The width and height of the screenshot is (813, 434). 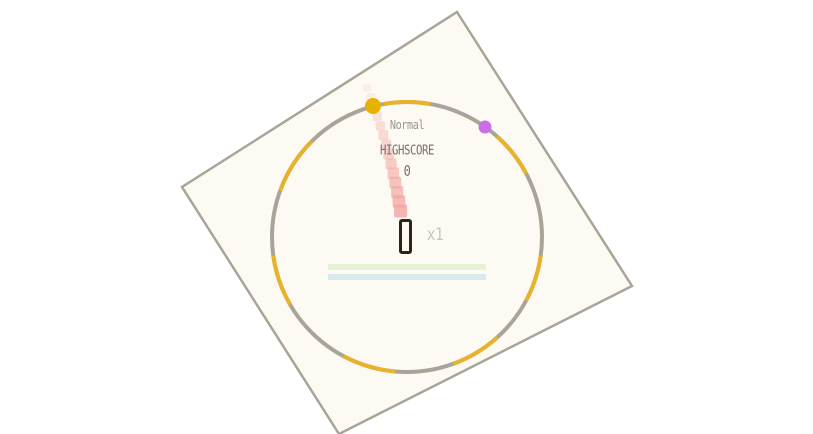 What do you see at coordinates (407, 125) in the screenshot?
I see `game-mode-label: Normal` at bounding box center [407, 125].